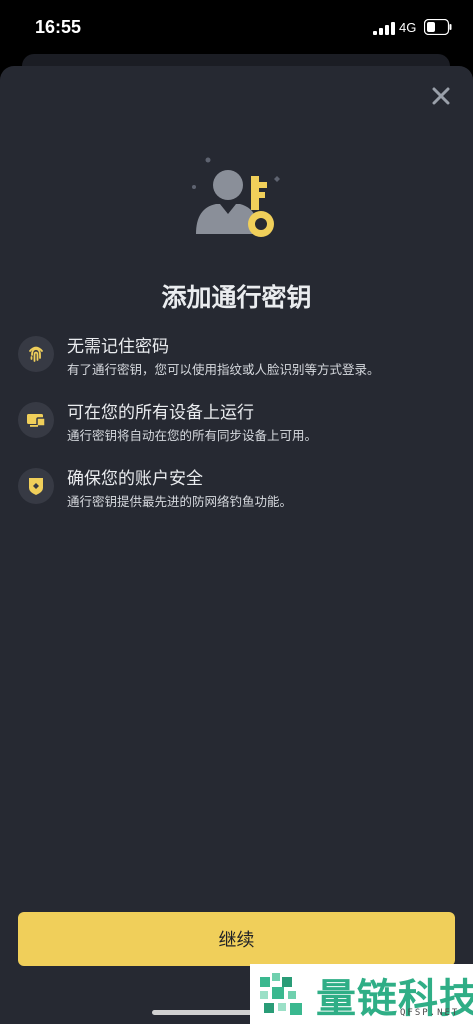 This screenshot has width=473, height=1024. I want to click on signal-icon, so click(384, 28).